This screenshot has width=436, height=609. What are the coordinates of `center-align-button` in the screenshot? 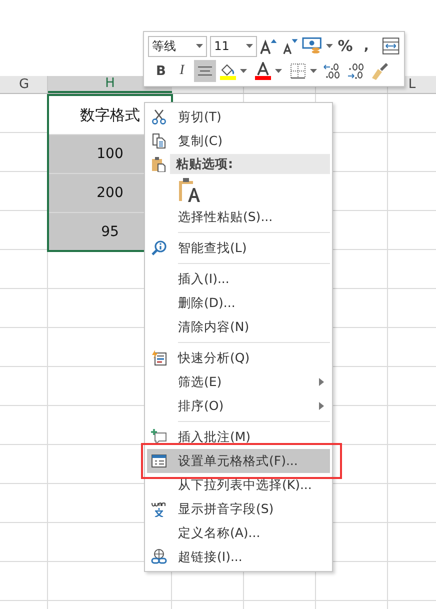 It's located at (205, 71).